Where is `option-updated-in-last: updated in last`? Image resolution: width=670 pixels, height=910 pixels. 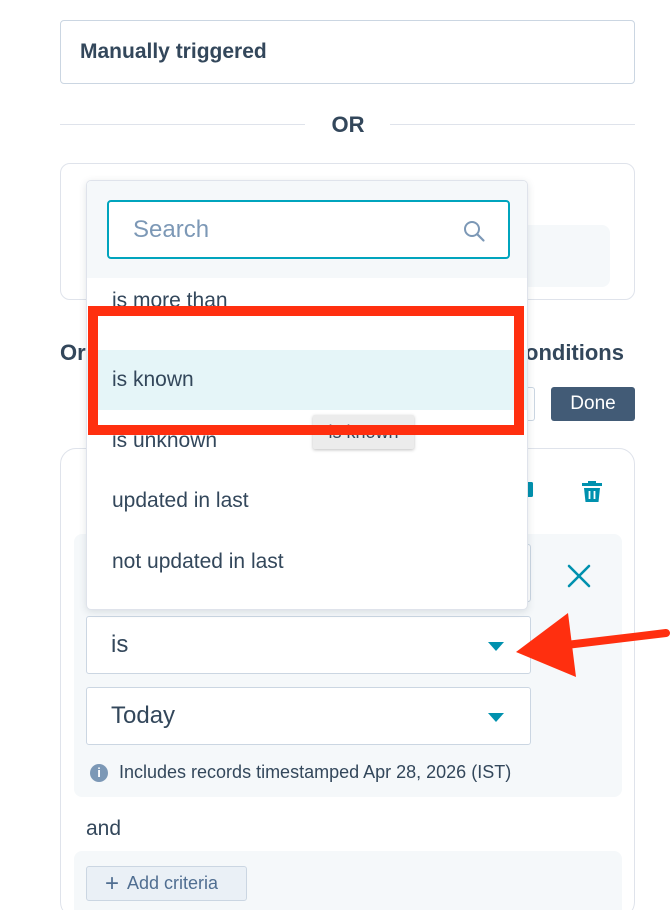
option-updated-in-last: updated in last is located at coordinates (307, 501).